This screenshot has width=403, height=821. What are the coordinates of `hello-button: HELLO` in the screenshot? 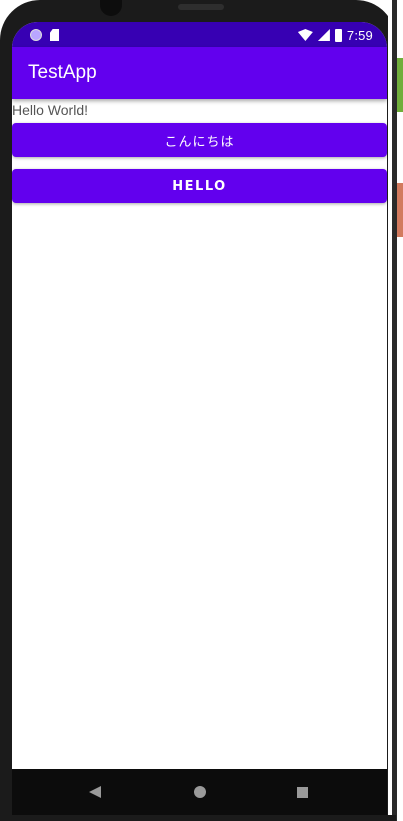 It's located at (199, 186).